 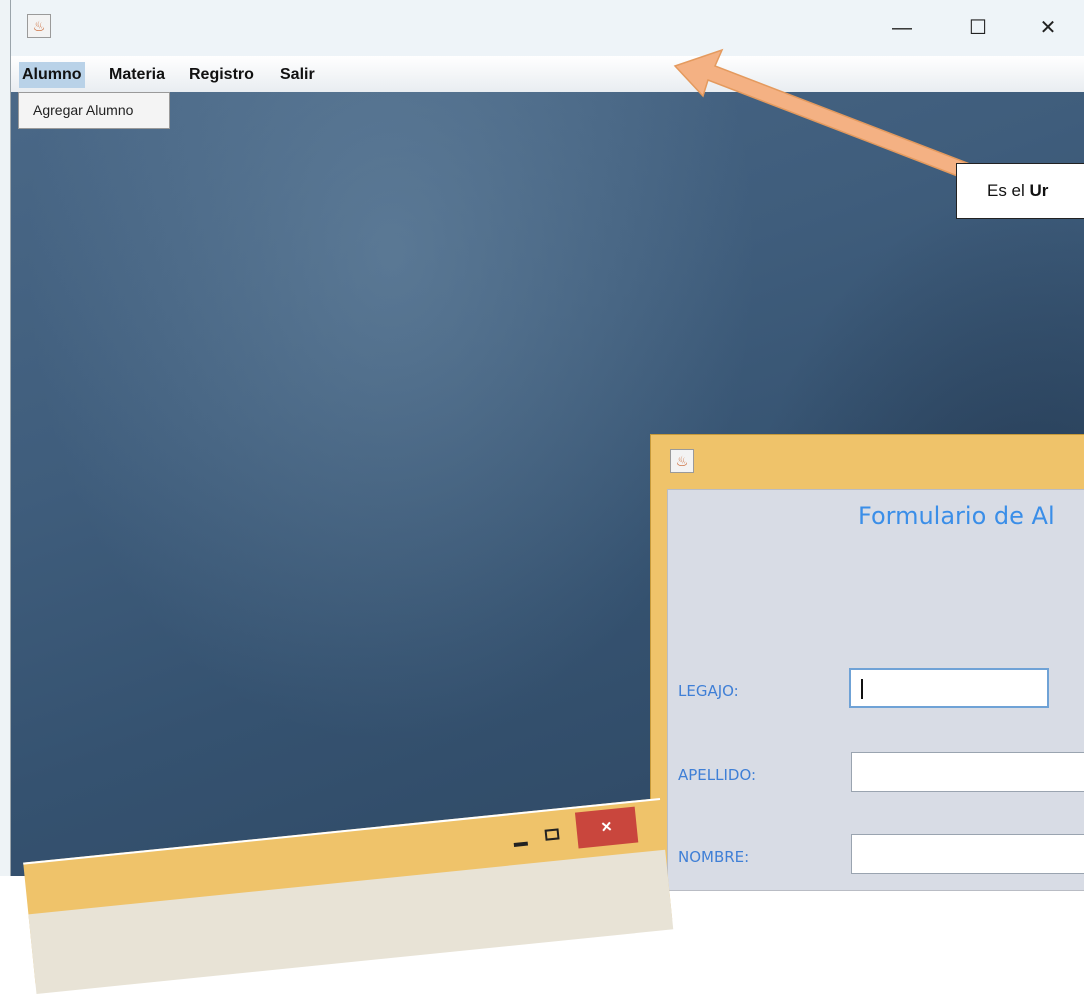 What do you see at coordinates (606, 827) in the screenshot?
I see `tilted-close-button: ×` at bounding box center [606, 827].